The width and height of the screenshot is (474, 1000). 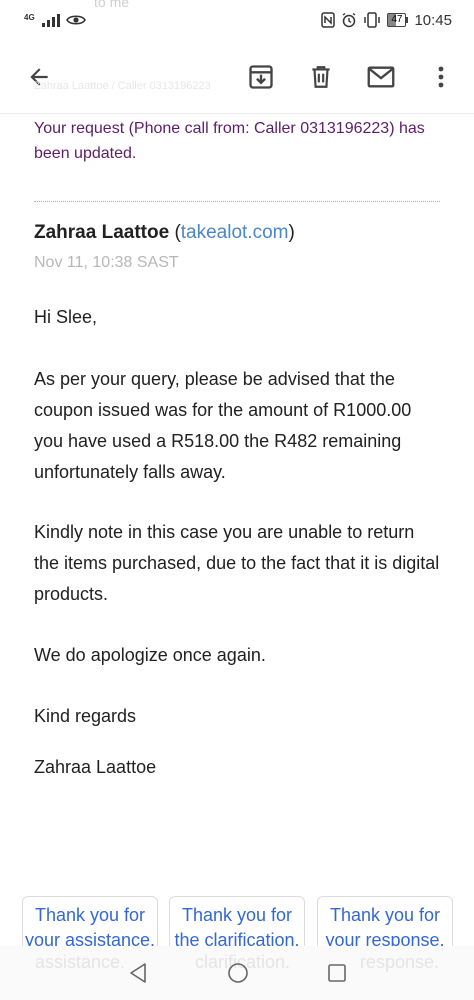 What do you see at coordinates (66, 317) in the screenshot?
I see `greeting: Hi Slee,` at bounding box center [66, 317].